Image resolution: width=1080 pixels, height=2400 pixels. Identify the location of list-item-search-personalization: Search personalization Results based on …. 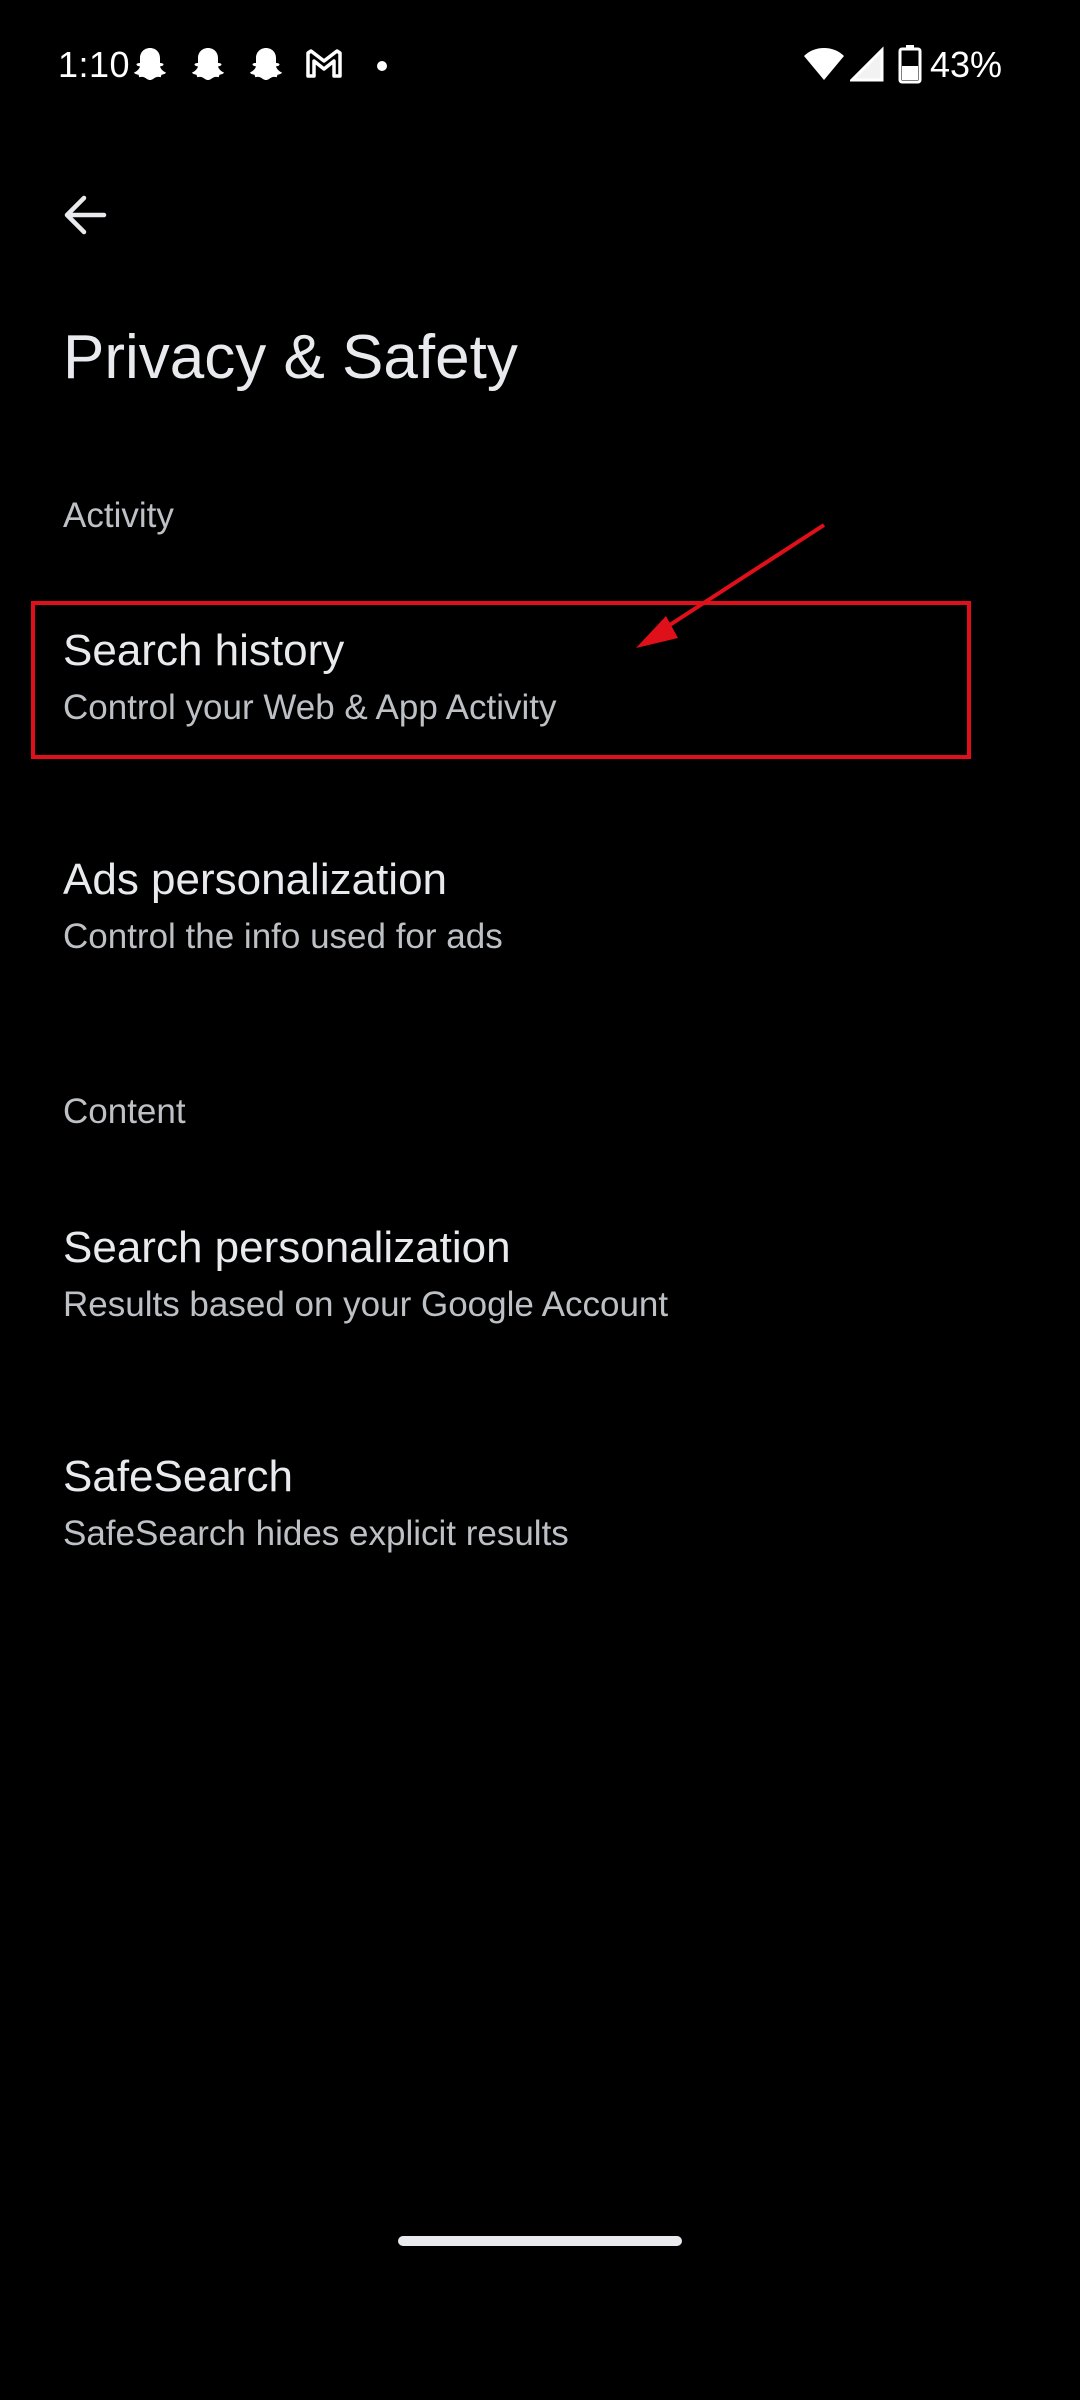
(540, 1310).